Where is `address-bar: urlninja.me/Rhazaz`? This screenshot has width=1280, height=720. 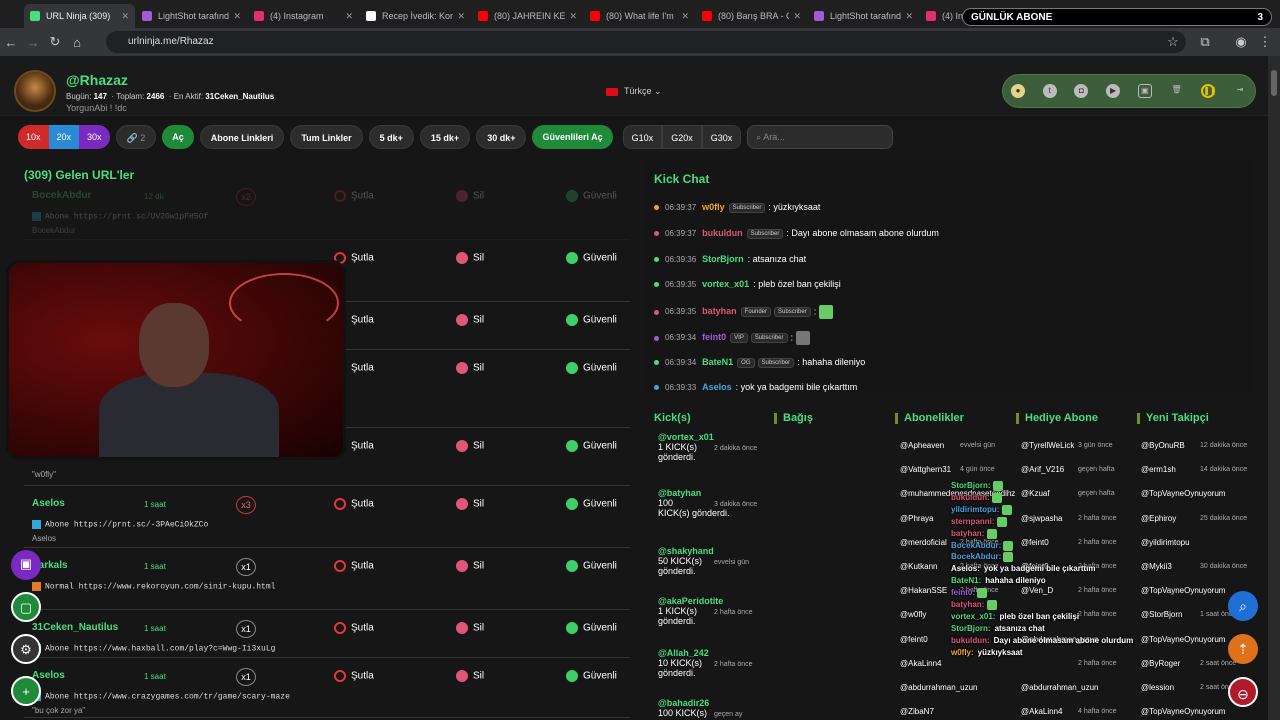 address-bar: urlninja.me/Rhazaz is located at coordinates (646, 42).